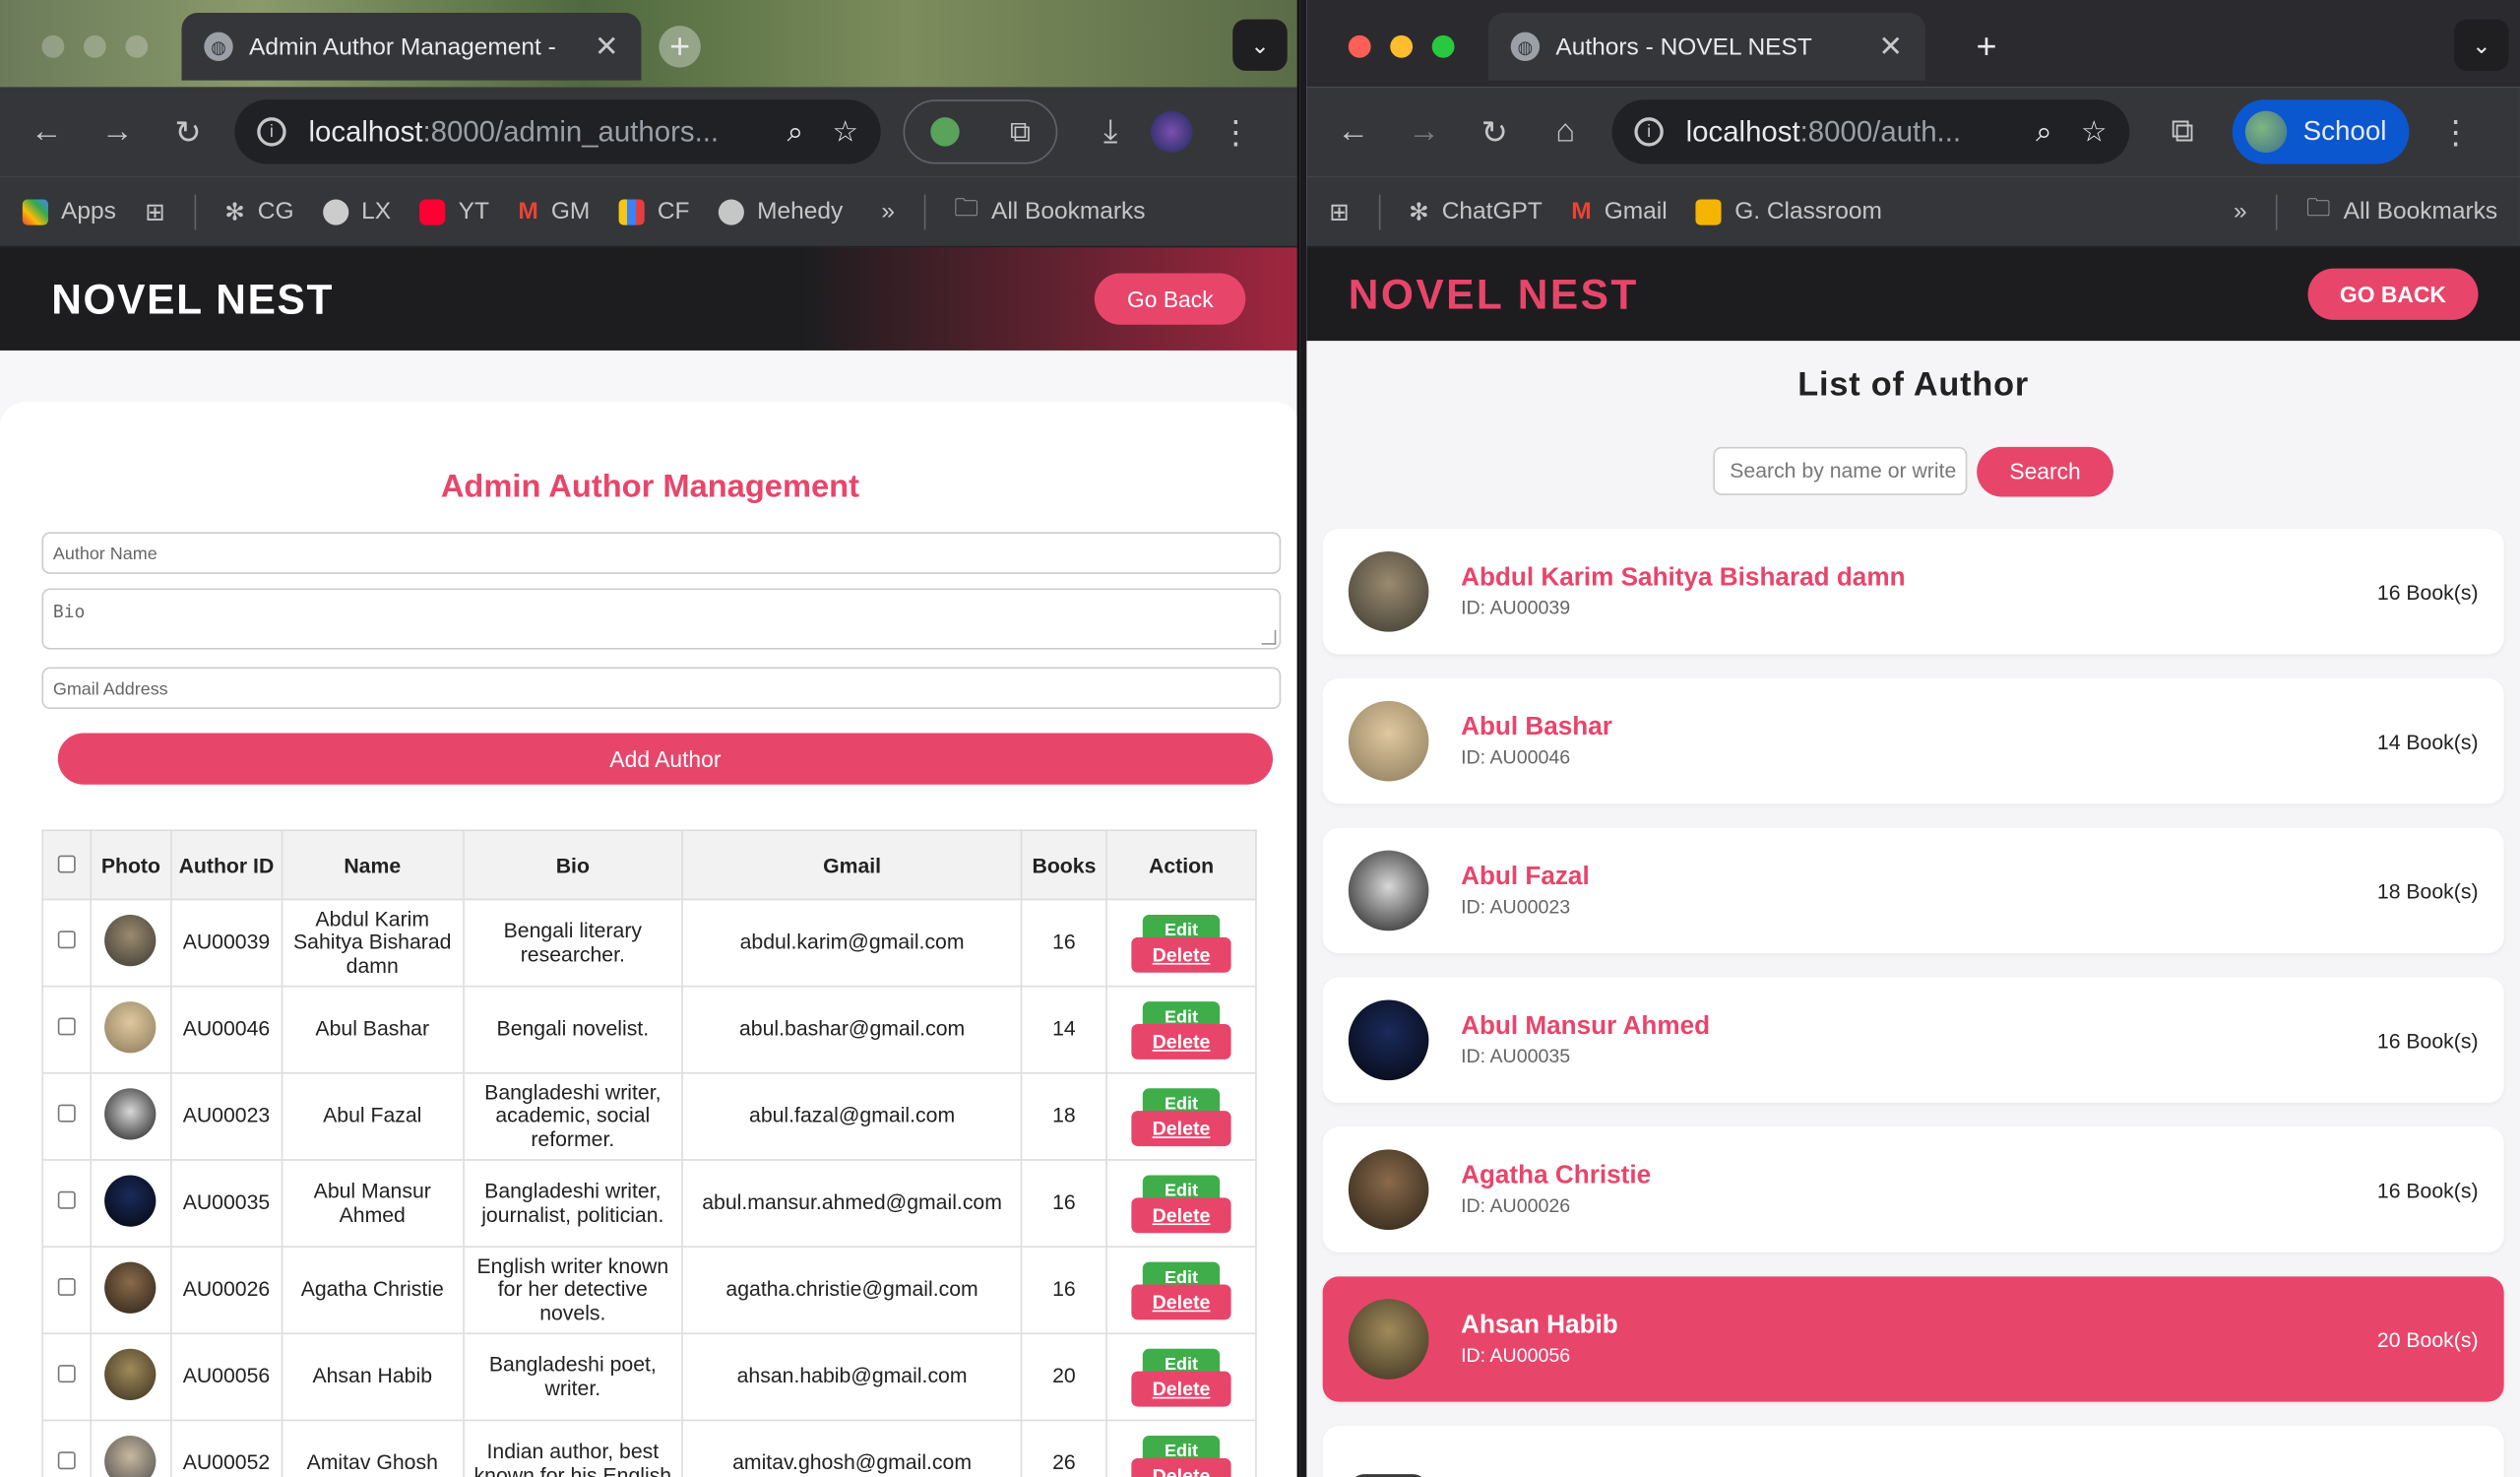  I want to click on bookmark-lx: LX, so click(356, 211).